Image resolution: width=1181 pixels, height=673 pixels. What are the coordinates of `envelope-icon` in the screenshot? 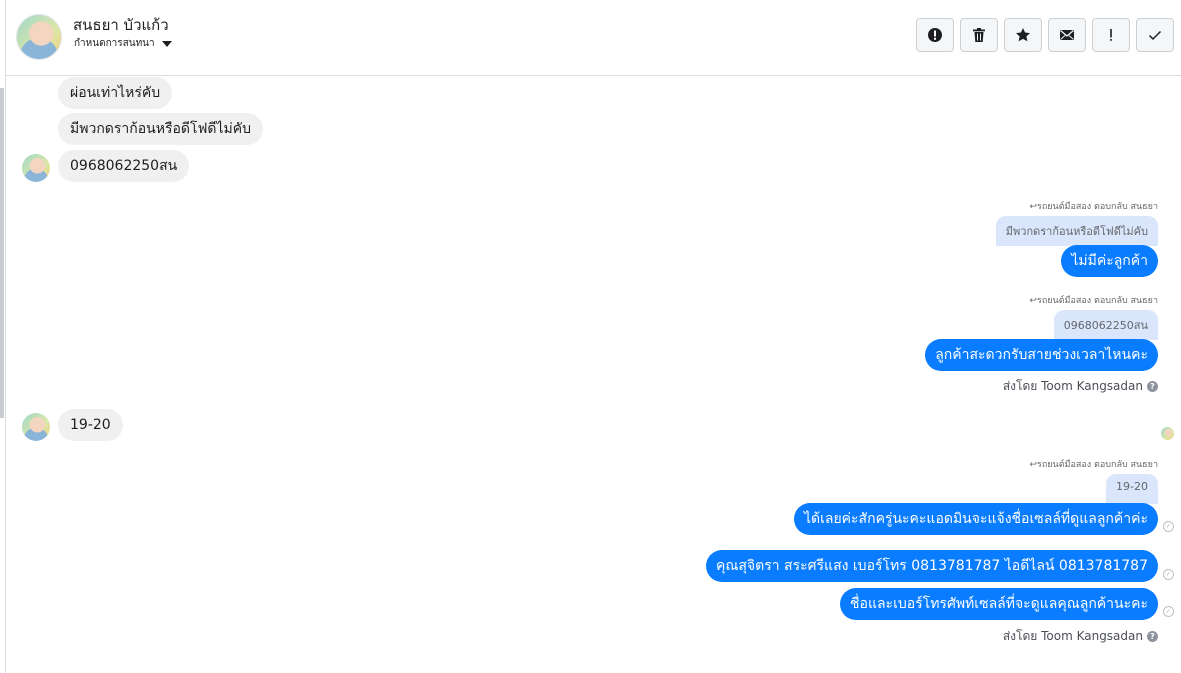 It's located at (1067, 35).